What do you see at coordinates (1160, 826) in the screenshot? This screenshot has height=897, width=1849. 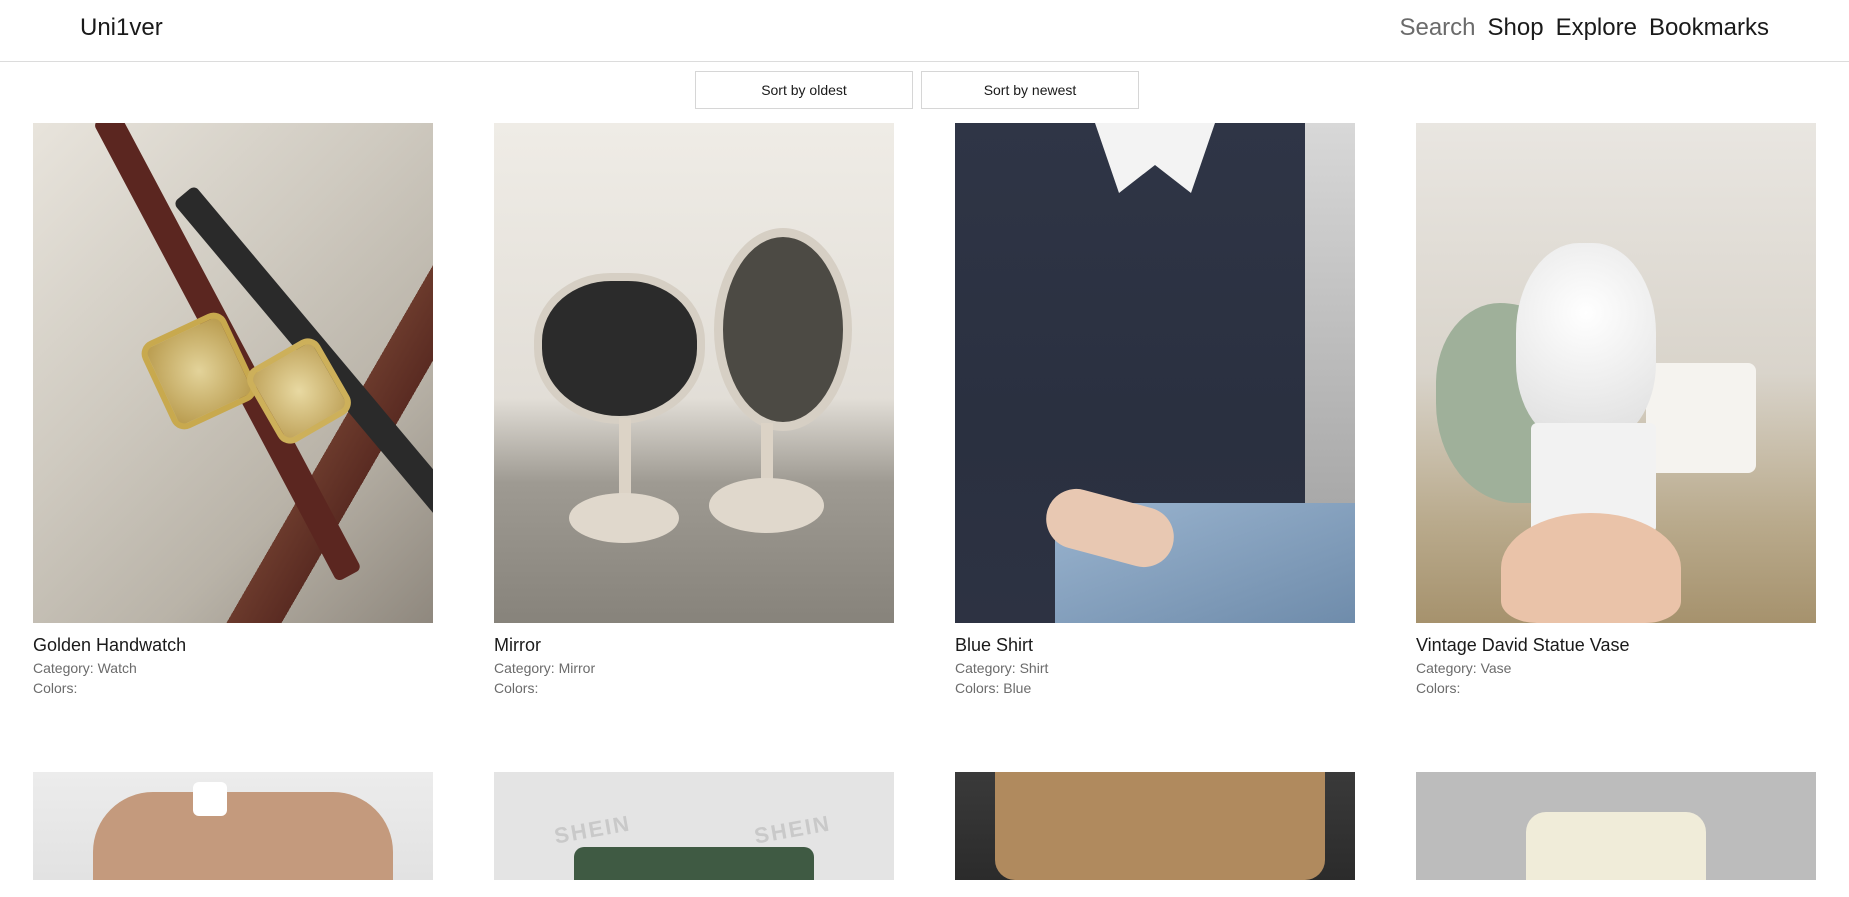 I see `trench-coat` at bounding box center [1160, 826].